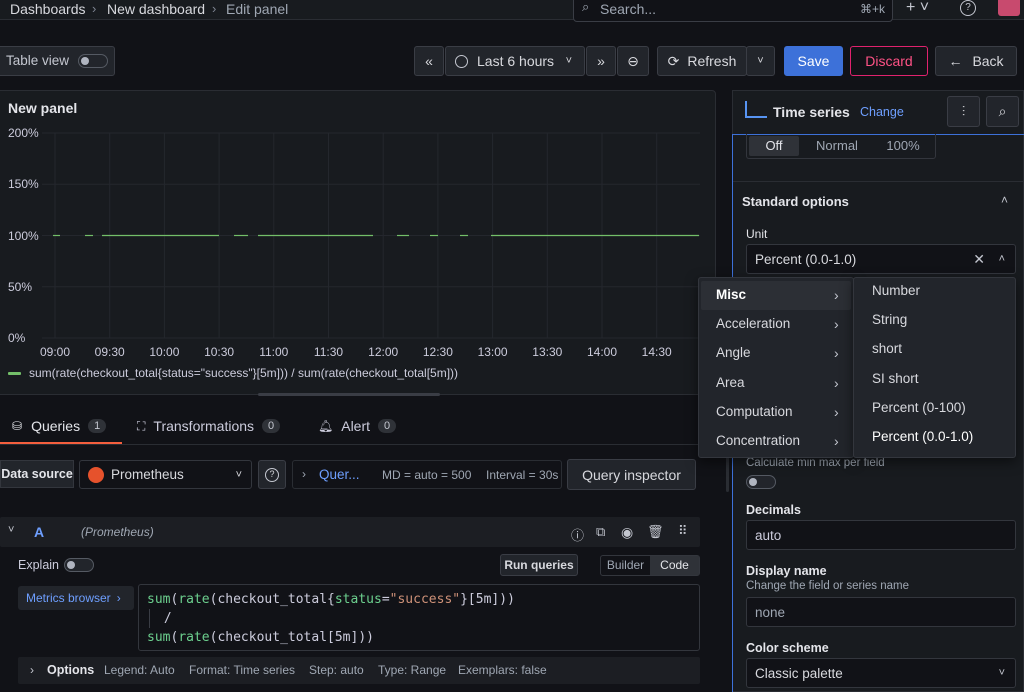  I want to click on search-icon: ⌕, so click(1002, 111).